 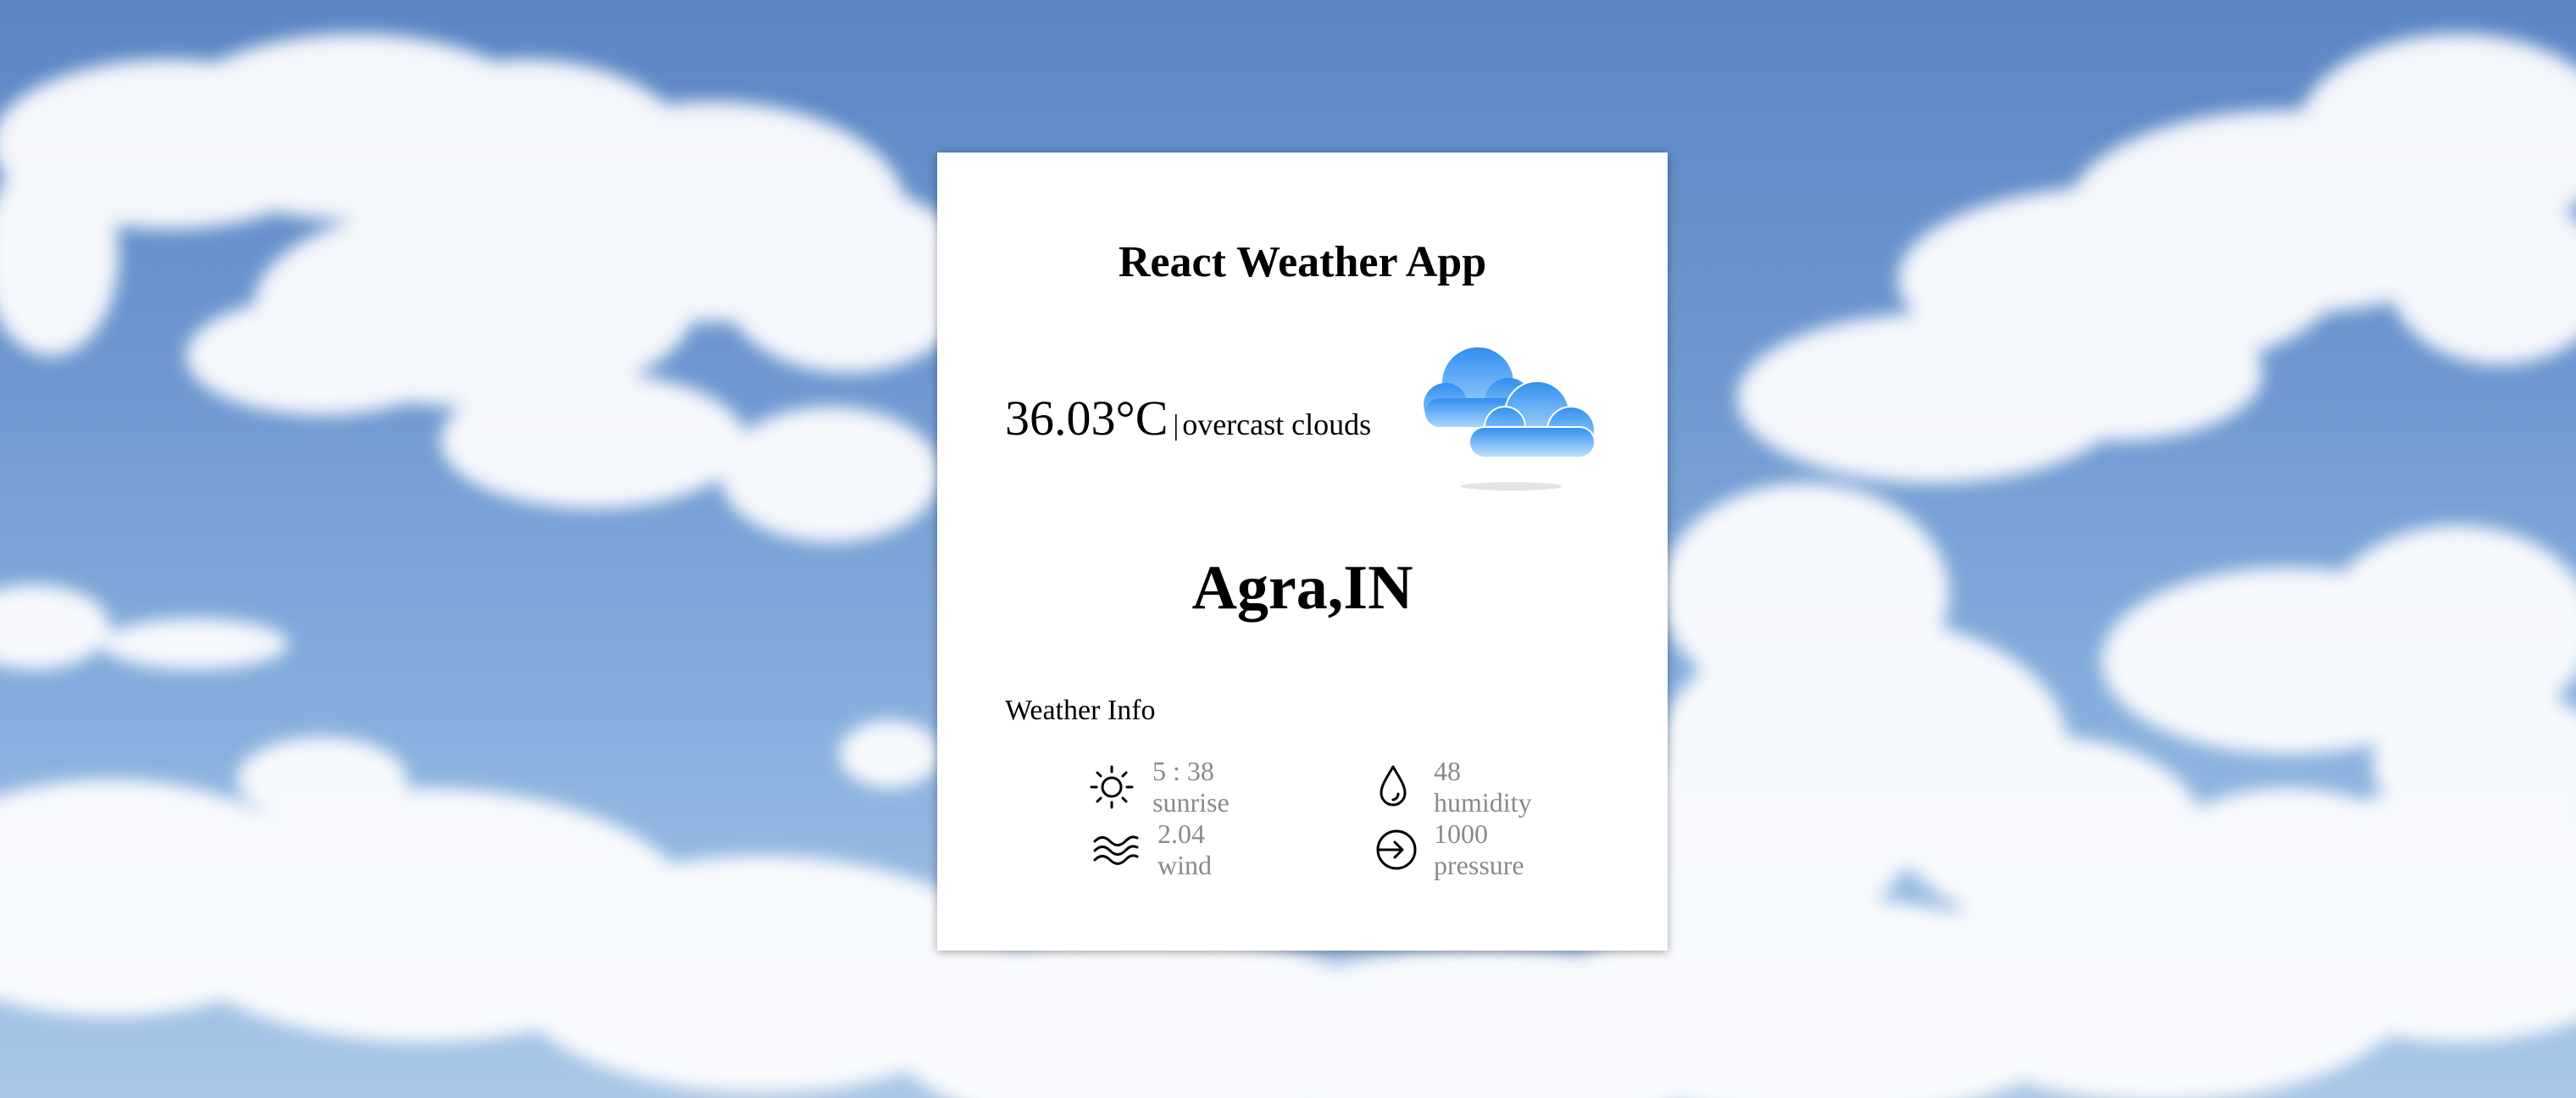 I want to click on sunrise-stat: 5 : 38 sunrise, so click(x=1159, y=787).